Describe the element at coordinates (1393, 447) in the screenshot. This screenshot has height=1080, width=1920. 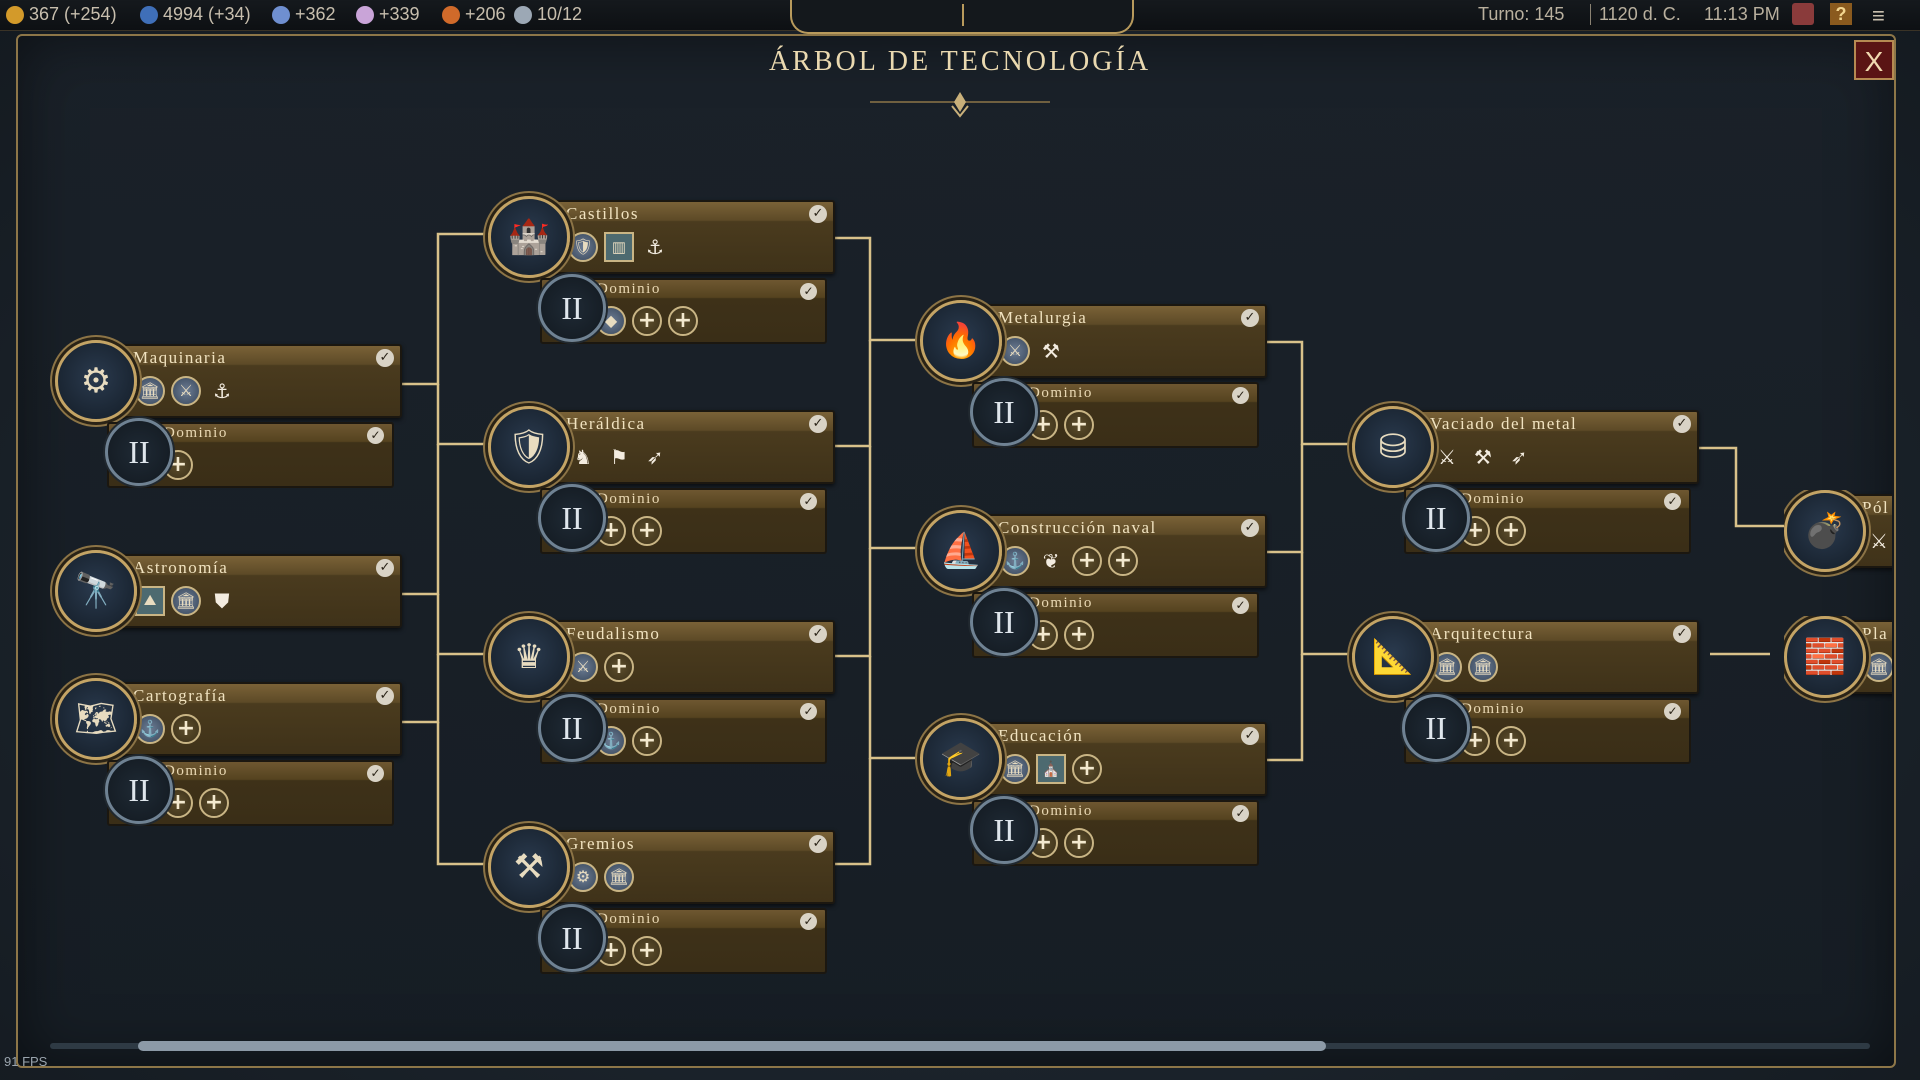
I see `ingots-icon: ⛁` at that location.